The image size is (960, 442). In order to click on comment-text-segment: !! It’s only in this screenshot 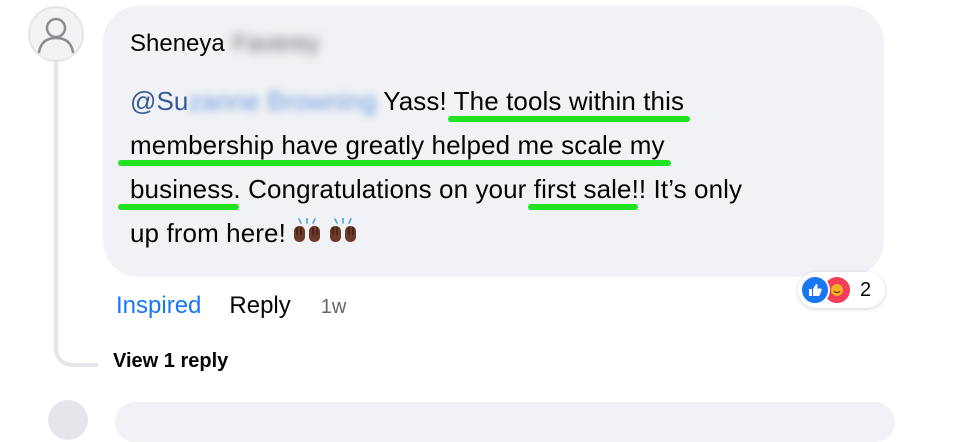, I will do `click(687, 189)`.